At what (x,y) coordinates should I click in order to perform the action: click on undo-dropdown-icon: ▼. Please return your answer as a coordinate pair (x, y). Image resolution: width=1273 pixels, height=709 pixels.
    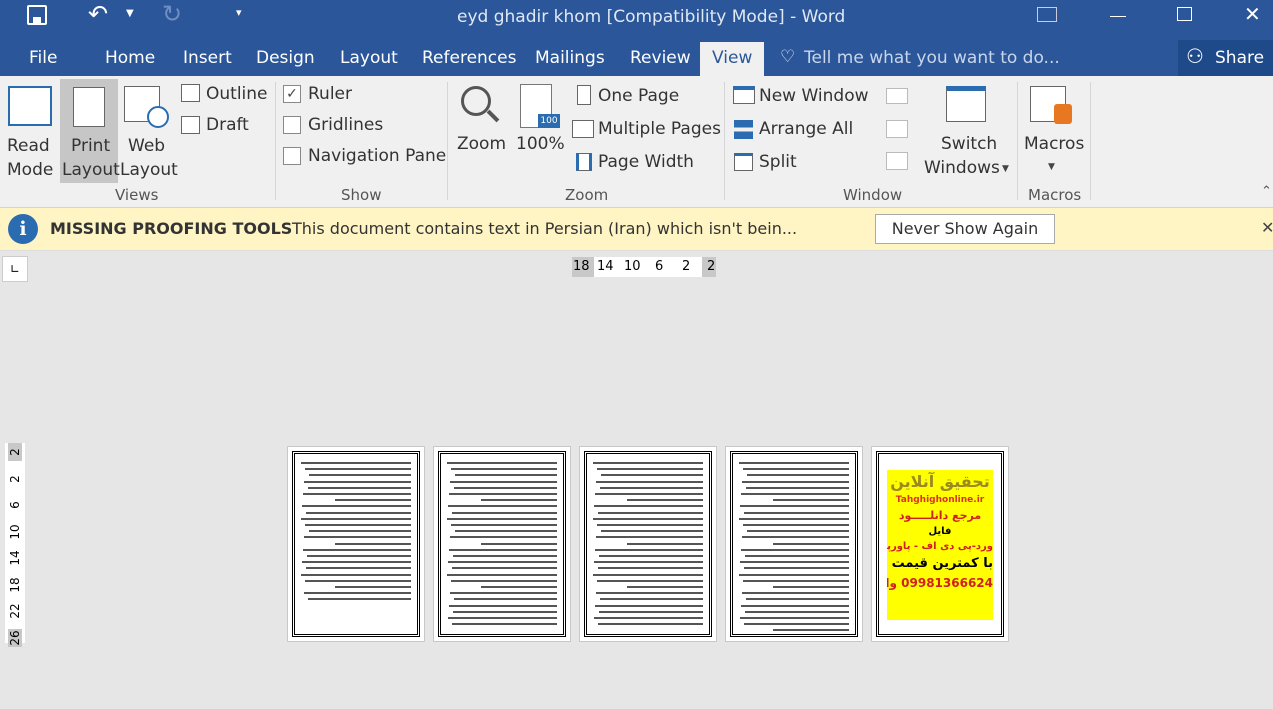
    Looking at the image, I should click on (130, 13).